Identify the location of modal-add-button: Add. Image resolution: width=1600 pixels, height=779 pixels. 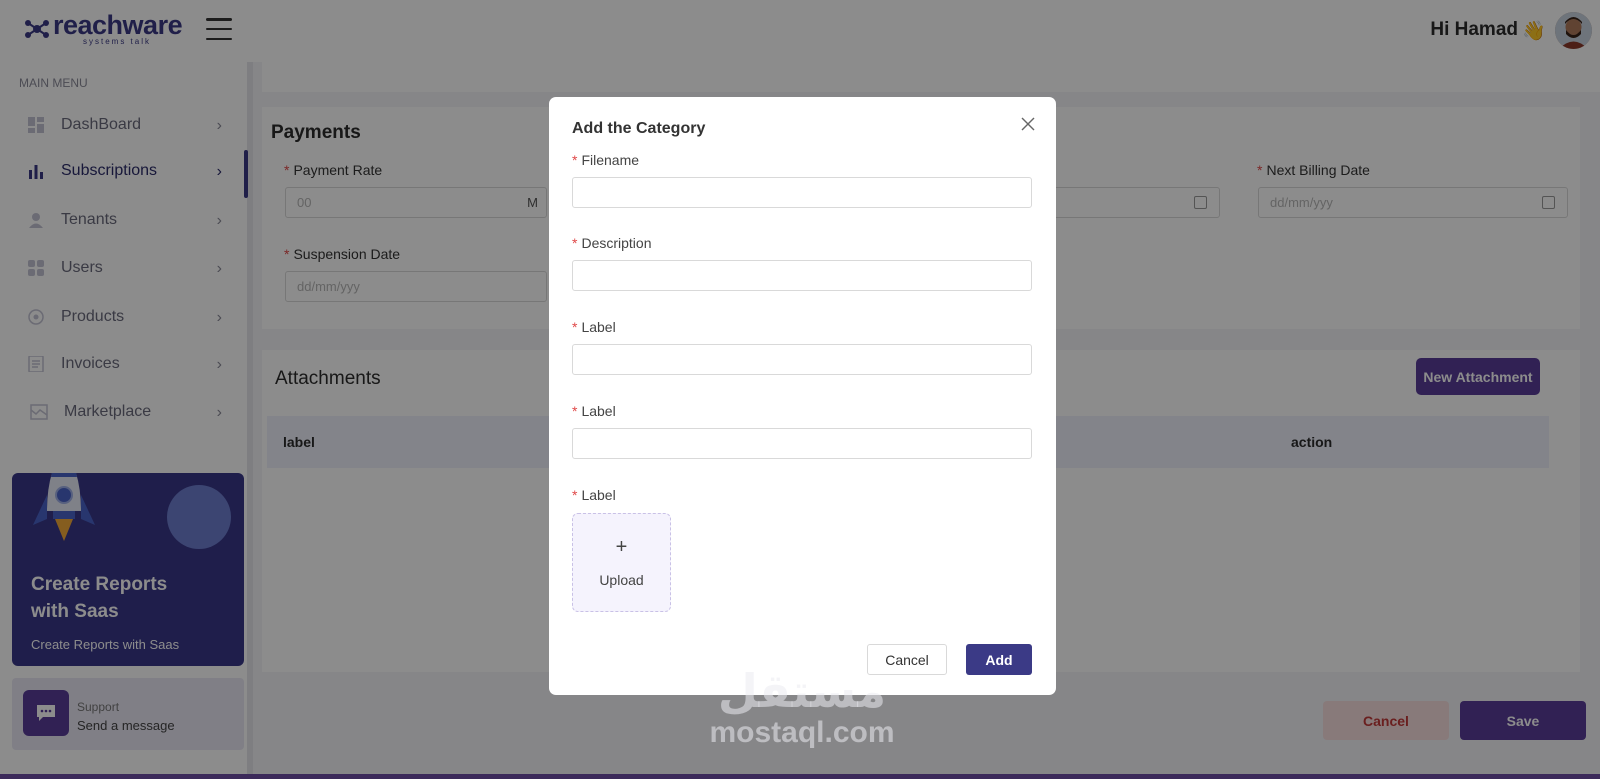
(999, 659).